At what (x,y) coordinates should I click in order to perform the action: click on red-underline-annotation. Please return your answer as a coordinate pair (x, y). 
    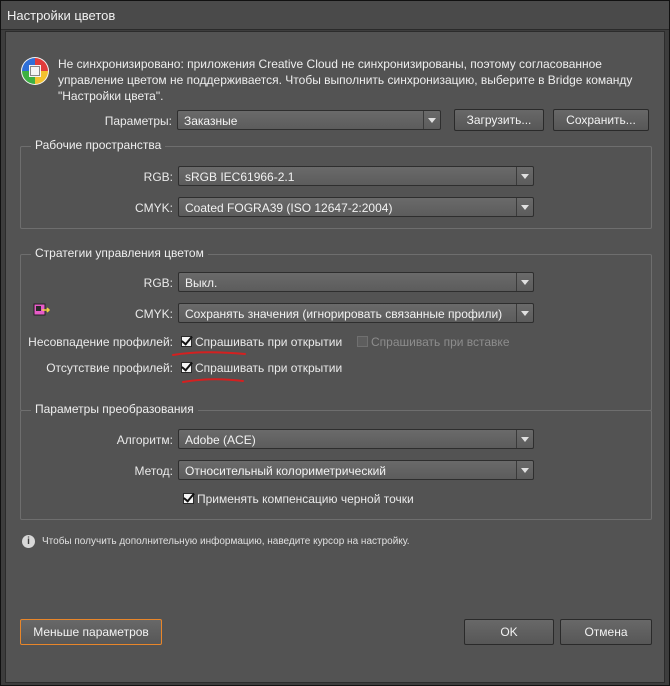
    Looking at the image, I should click on (209, 367).